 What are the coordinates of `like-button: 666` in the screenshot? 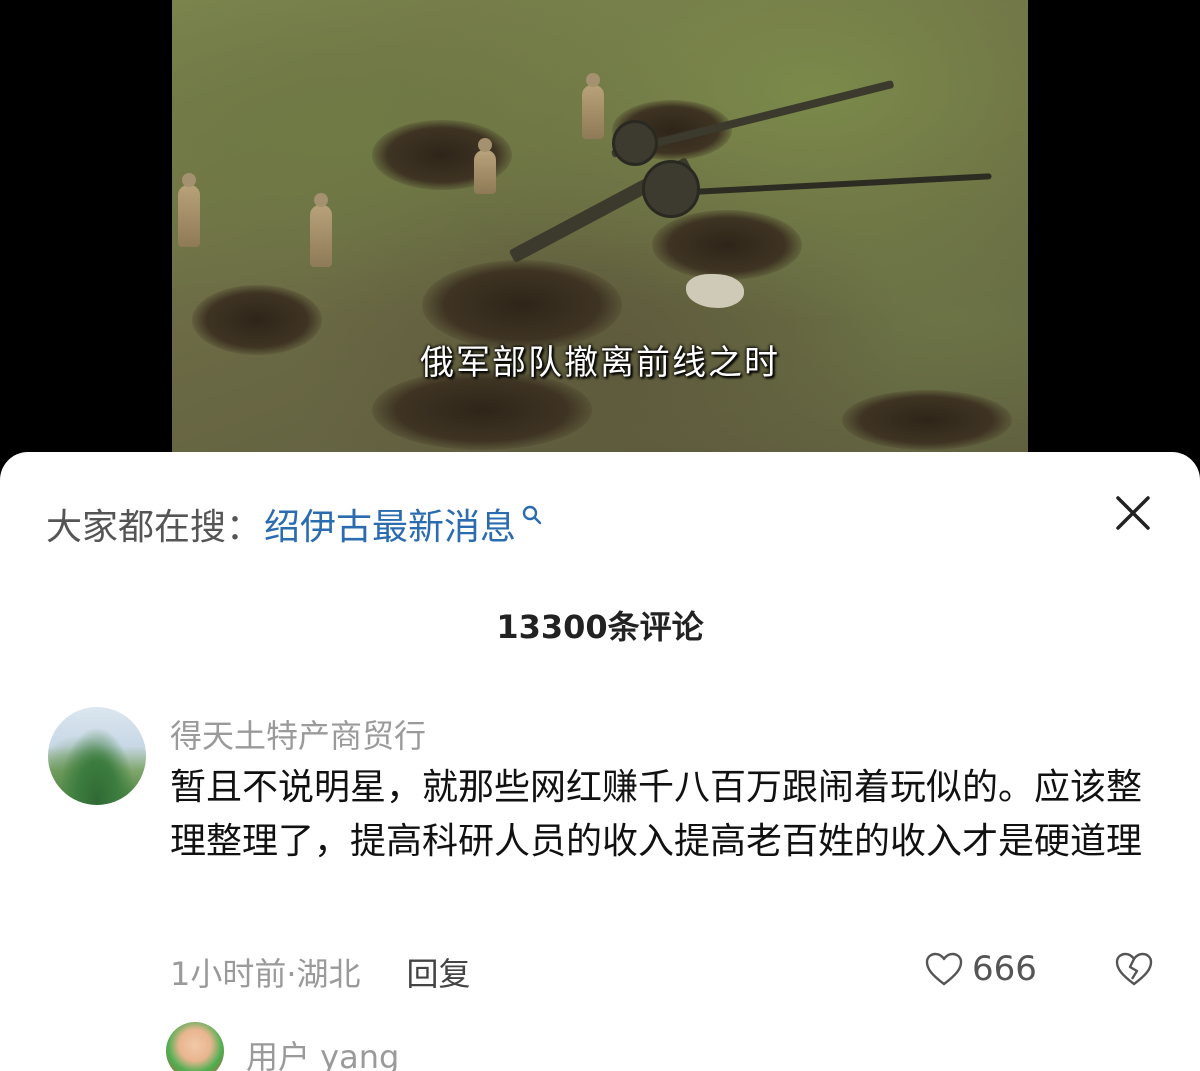 It's located at (980, 969).